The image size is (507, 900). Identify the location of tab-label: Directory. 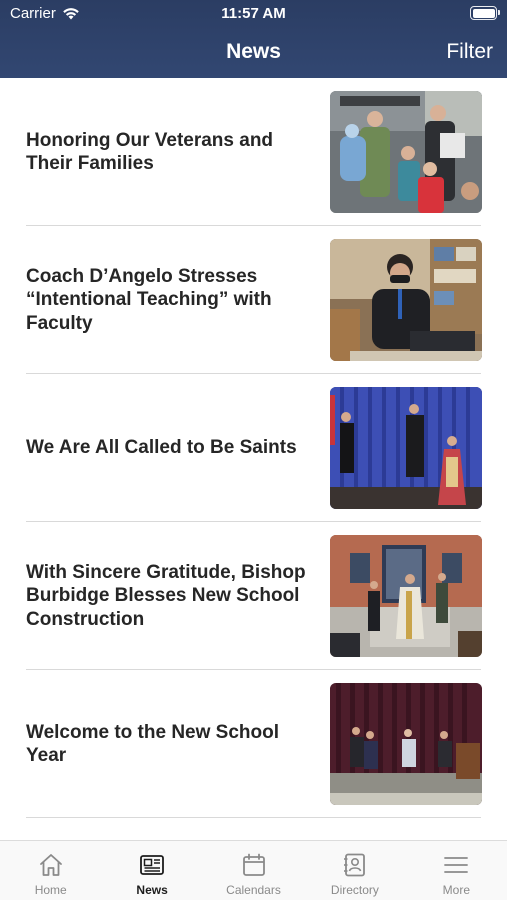
(354, 890).